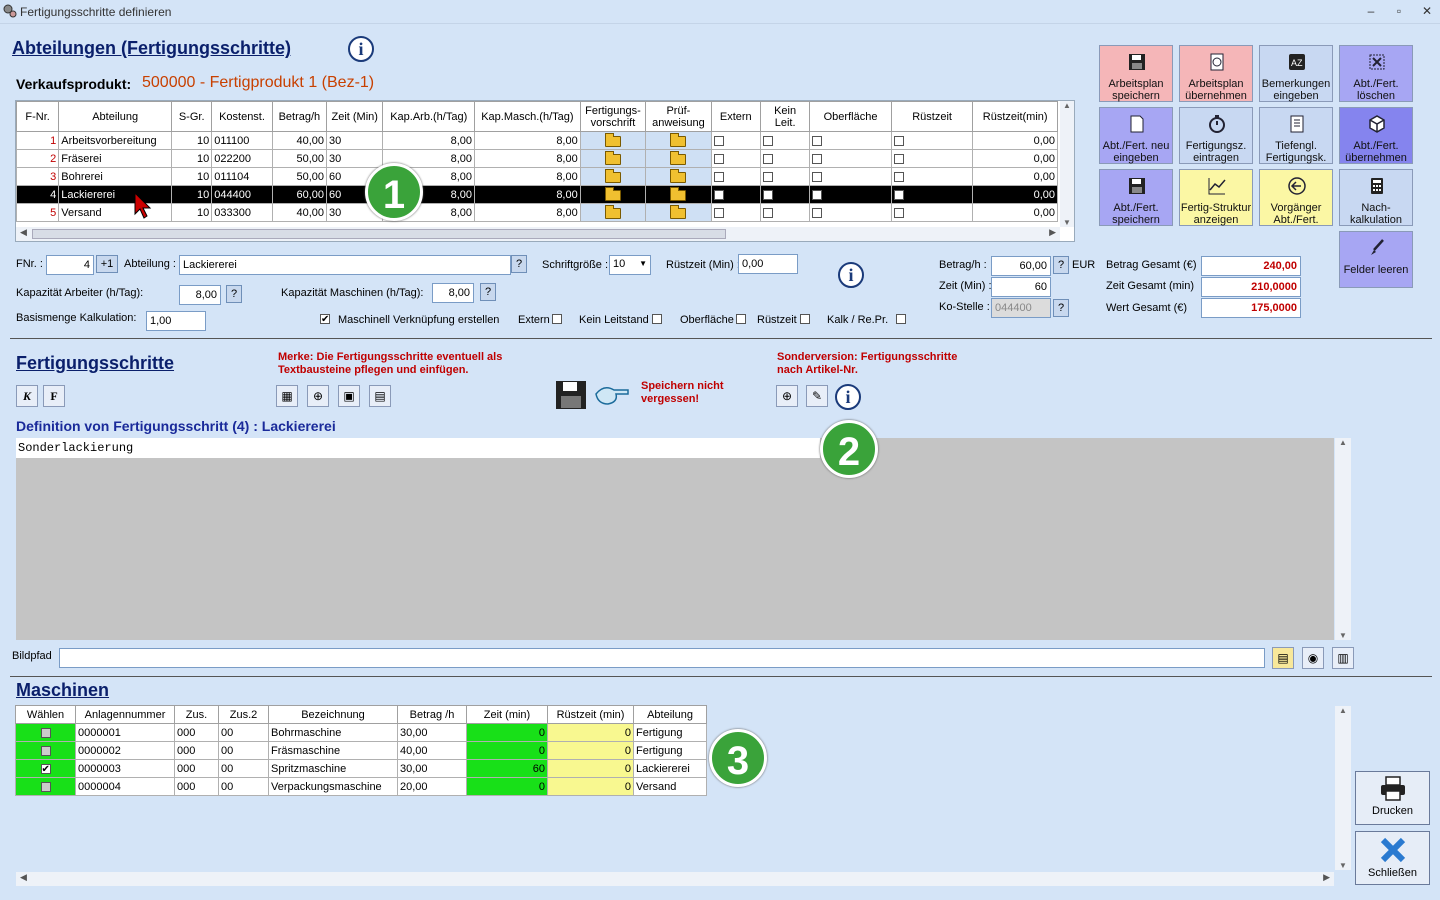  I want to click on cell-nr: 0000001, so click(125, 732).